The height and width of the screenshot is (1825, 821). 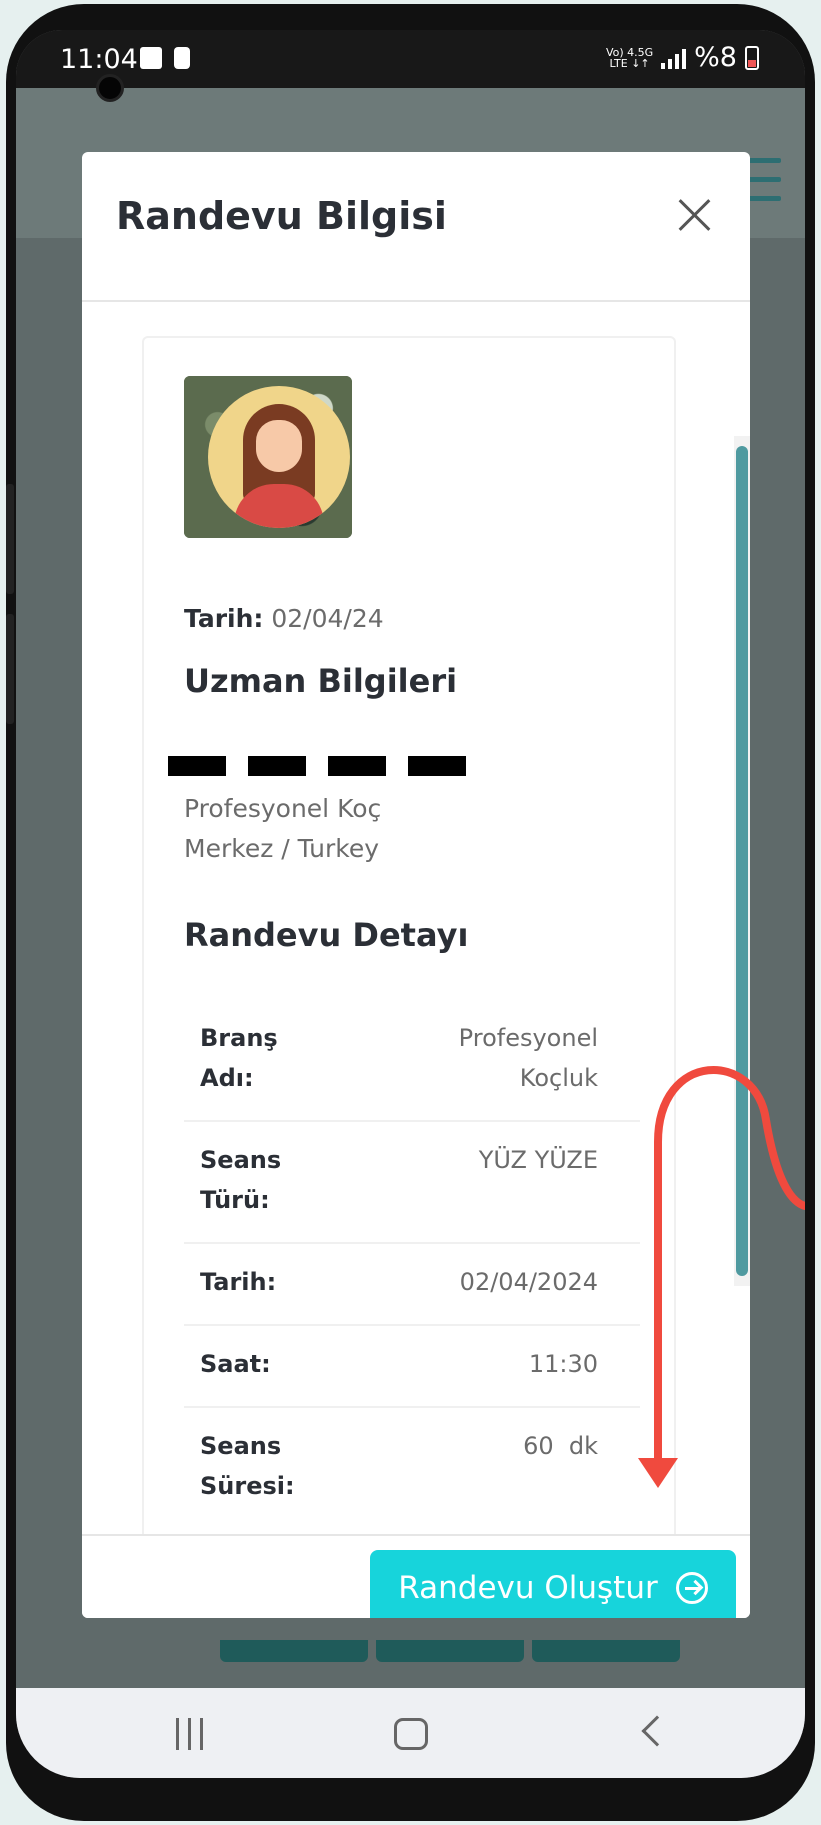 I want to click on annotation-arrow, so click(x=721, y=1276).